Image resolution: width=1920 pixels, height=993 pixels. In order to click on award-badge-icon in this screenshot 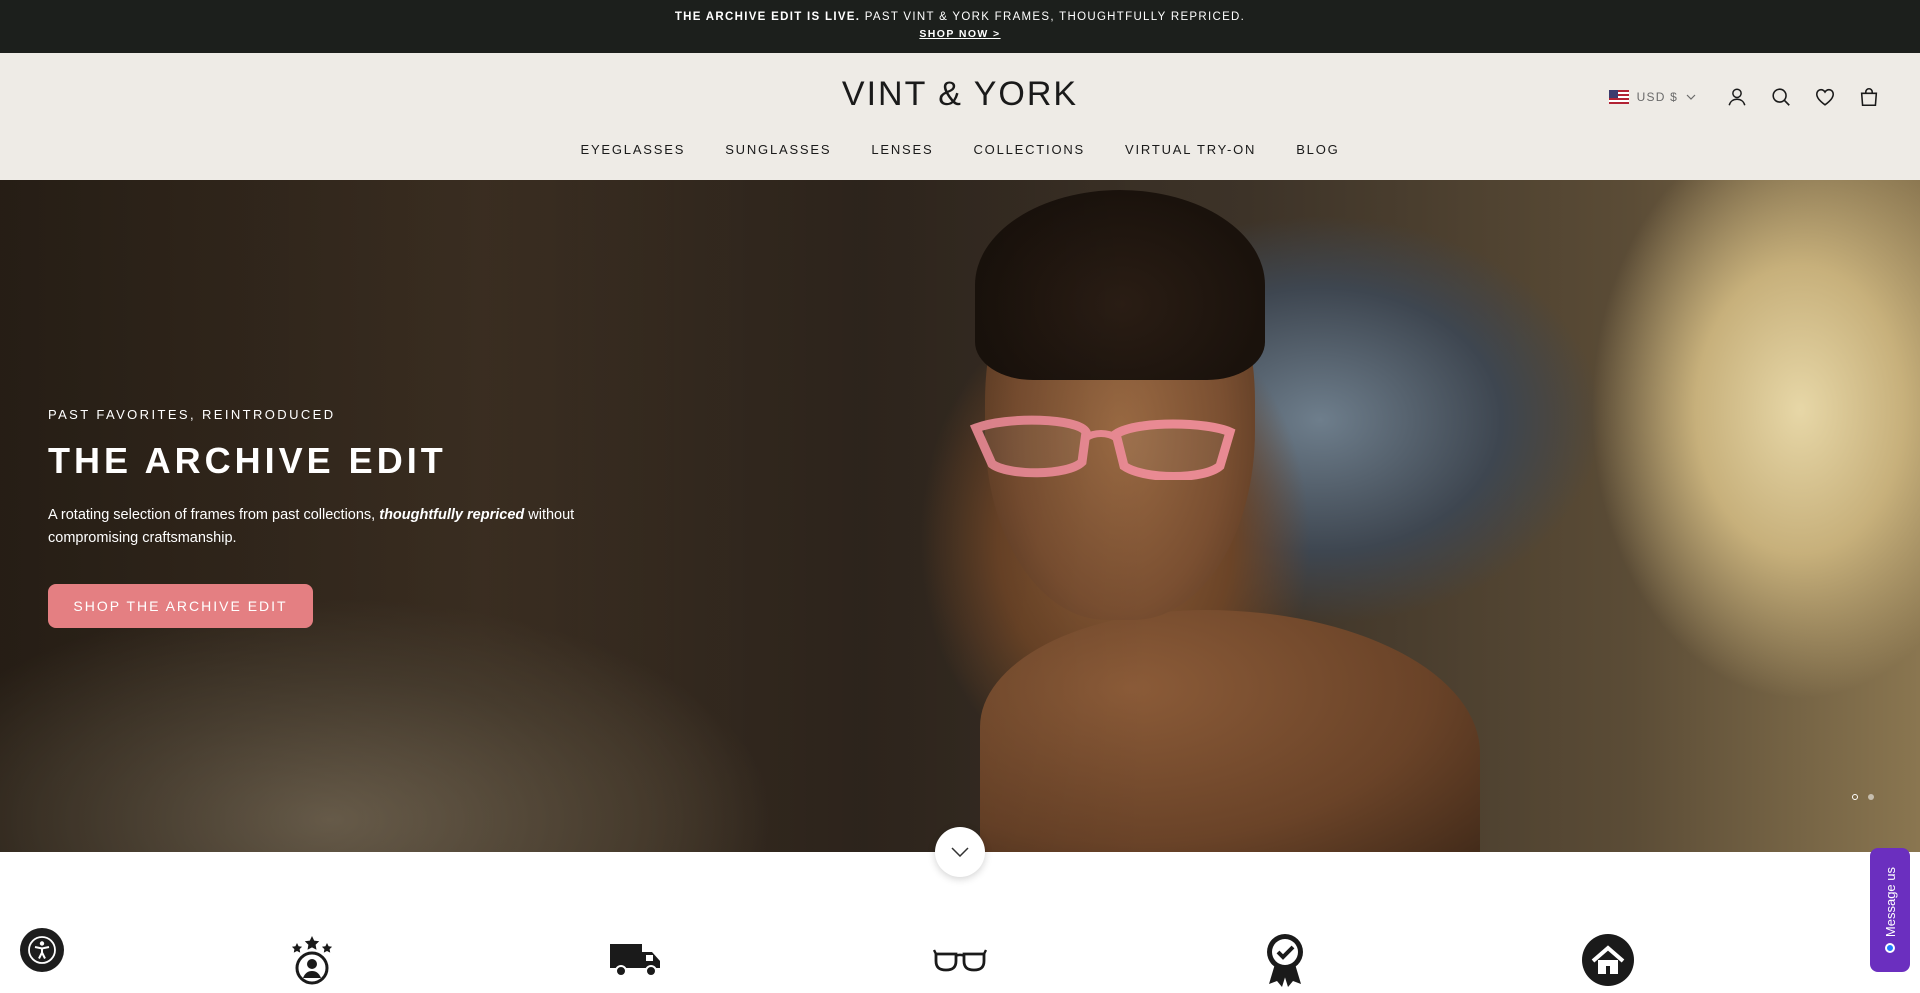, I will do `click(1285, 960)`.